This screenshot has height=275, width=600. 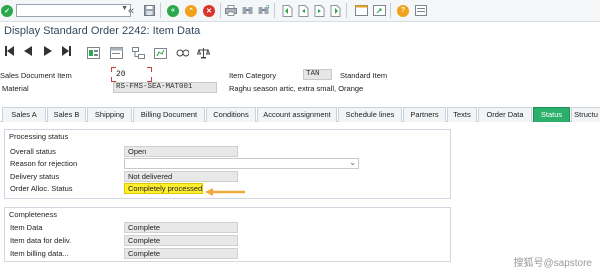 What do you see at coordinates (263, 10) in the screenshot?
I see `find-next-icon` at bounding box center [263, 10].